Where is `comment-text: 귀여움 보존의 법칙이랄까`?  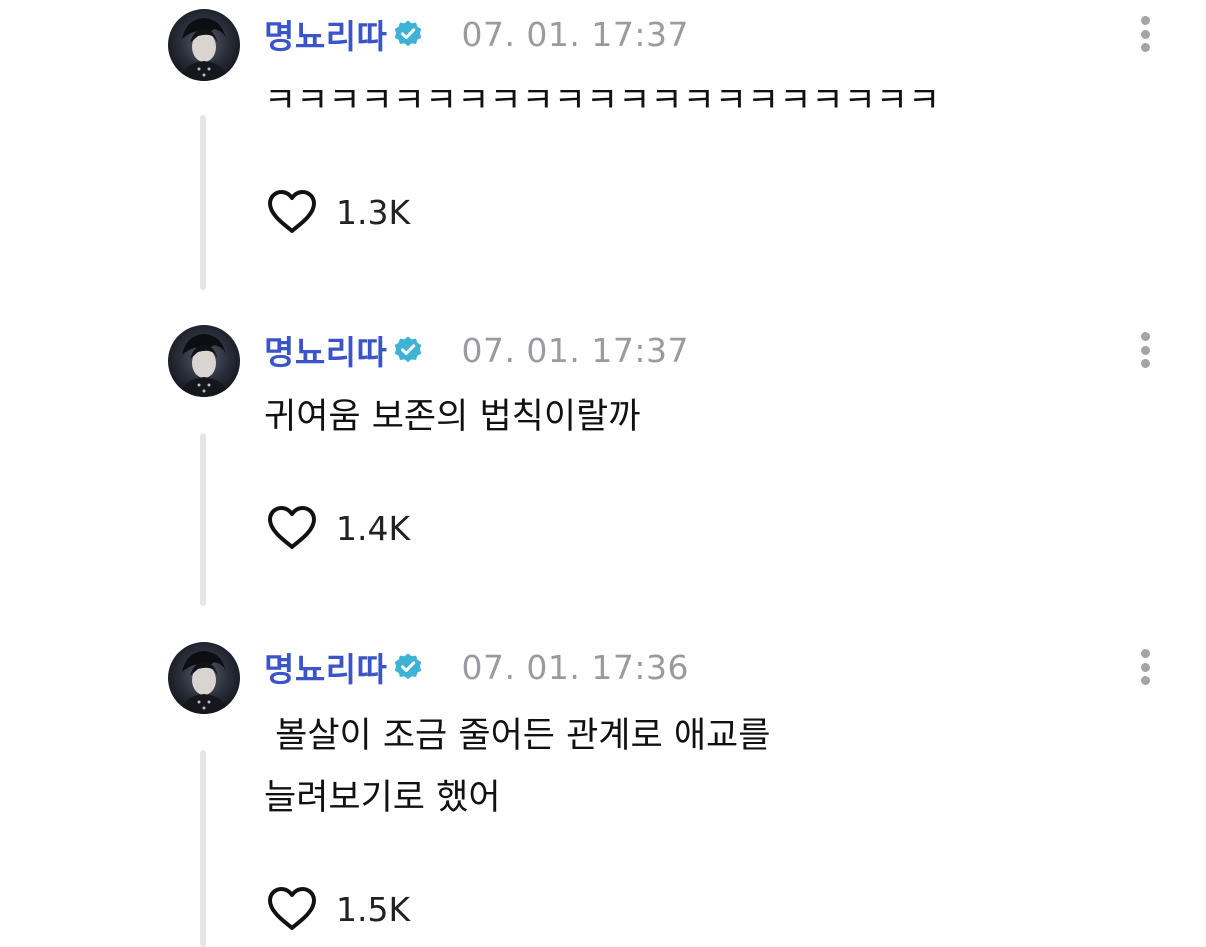
comment-text: 귀여움 보존의 법칙이랄까 is located at coordinates (452, 417).